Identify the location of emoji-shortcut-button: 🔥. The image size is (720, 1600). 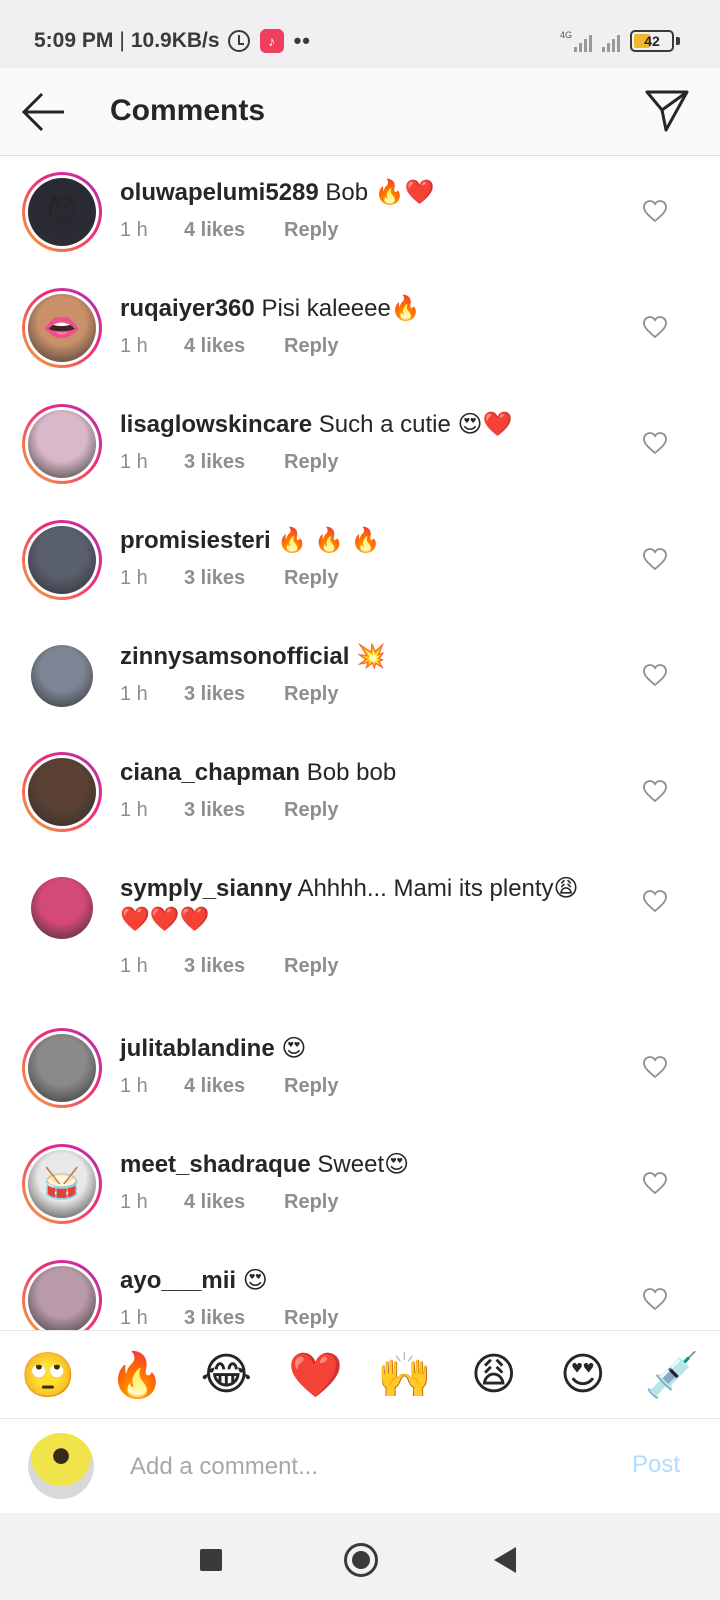
(137, 1375).